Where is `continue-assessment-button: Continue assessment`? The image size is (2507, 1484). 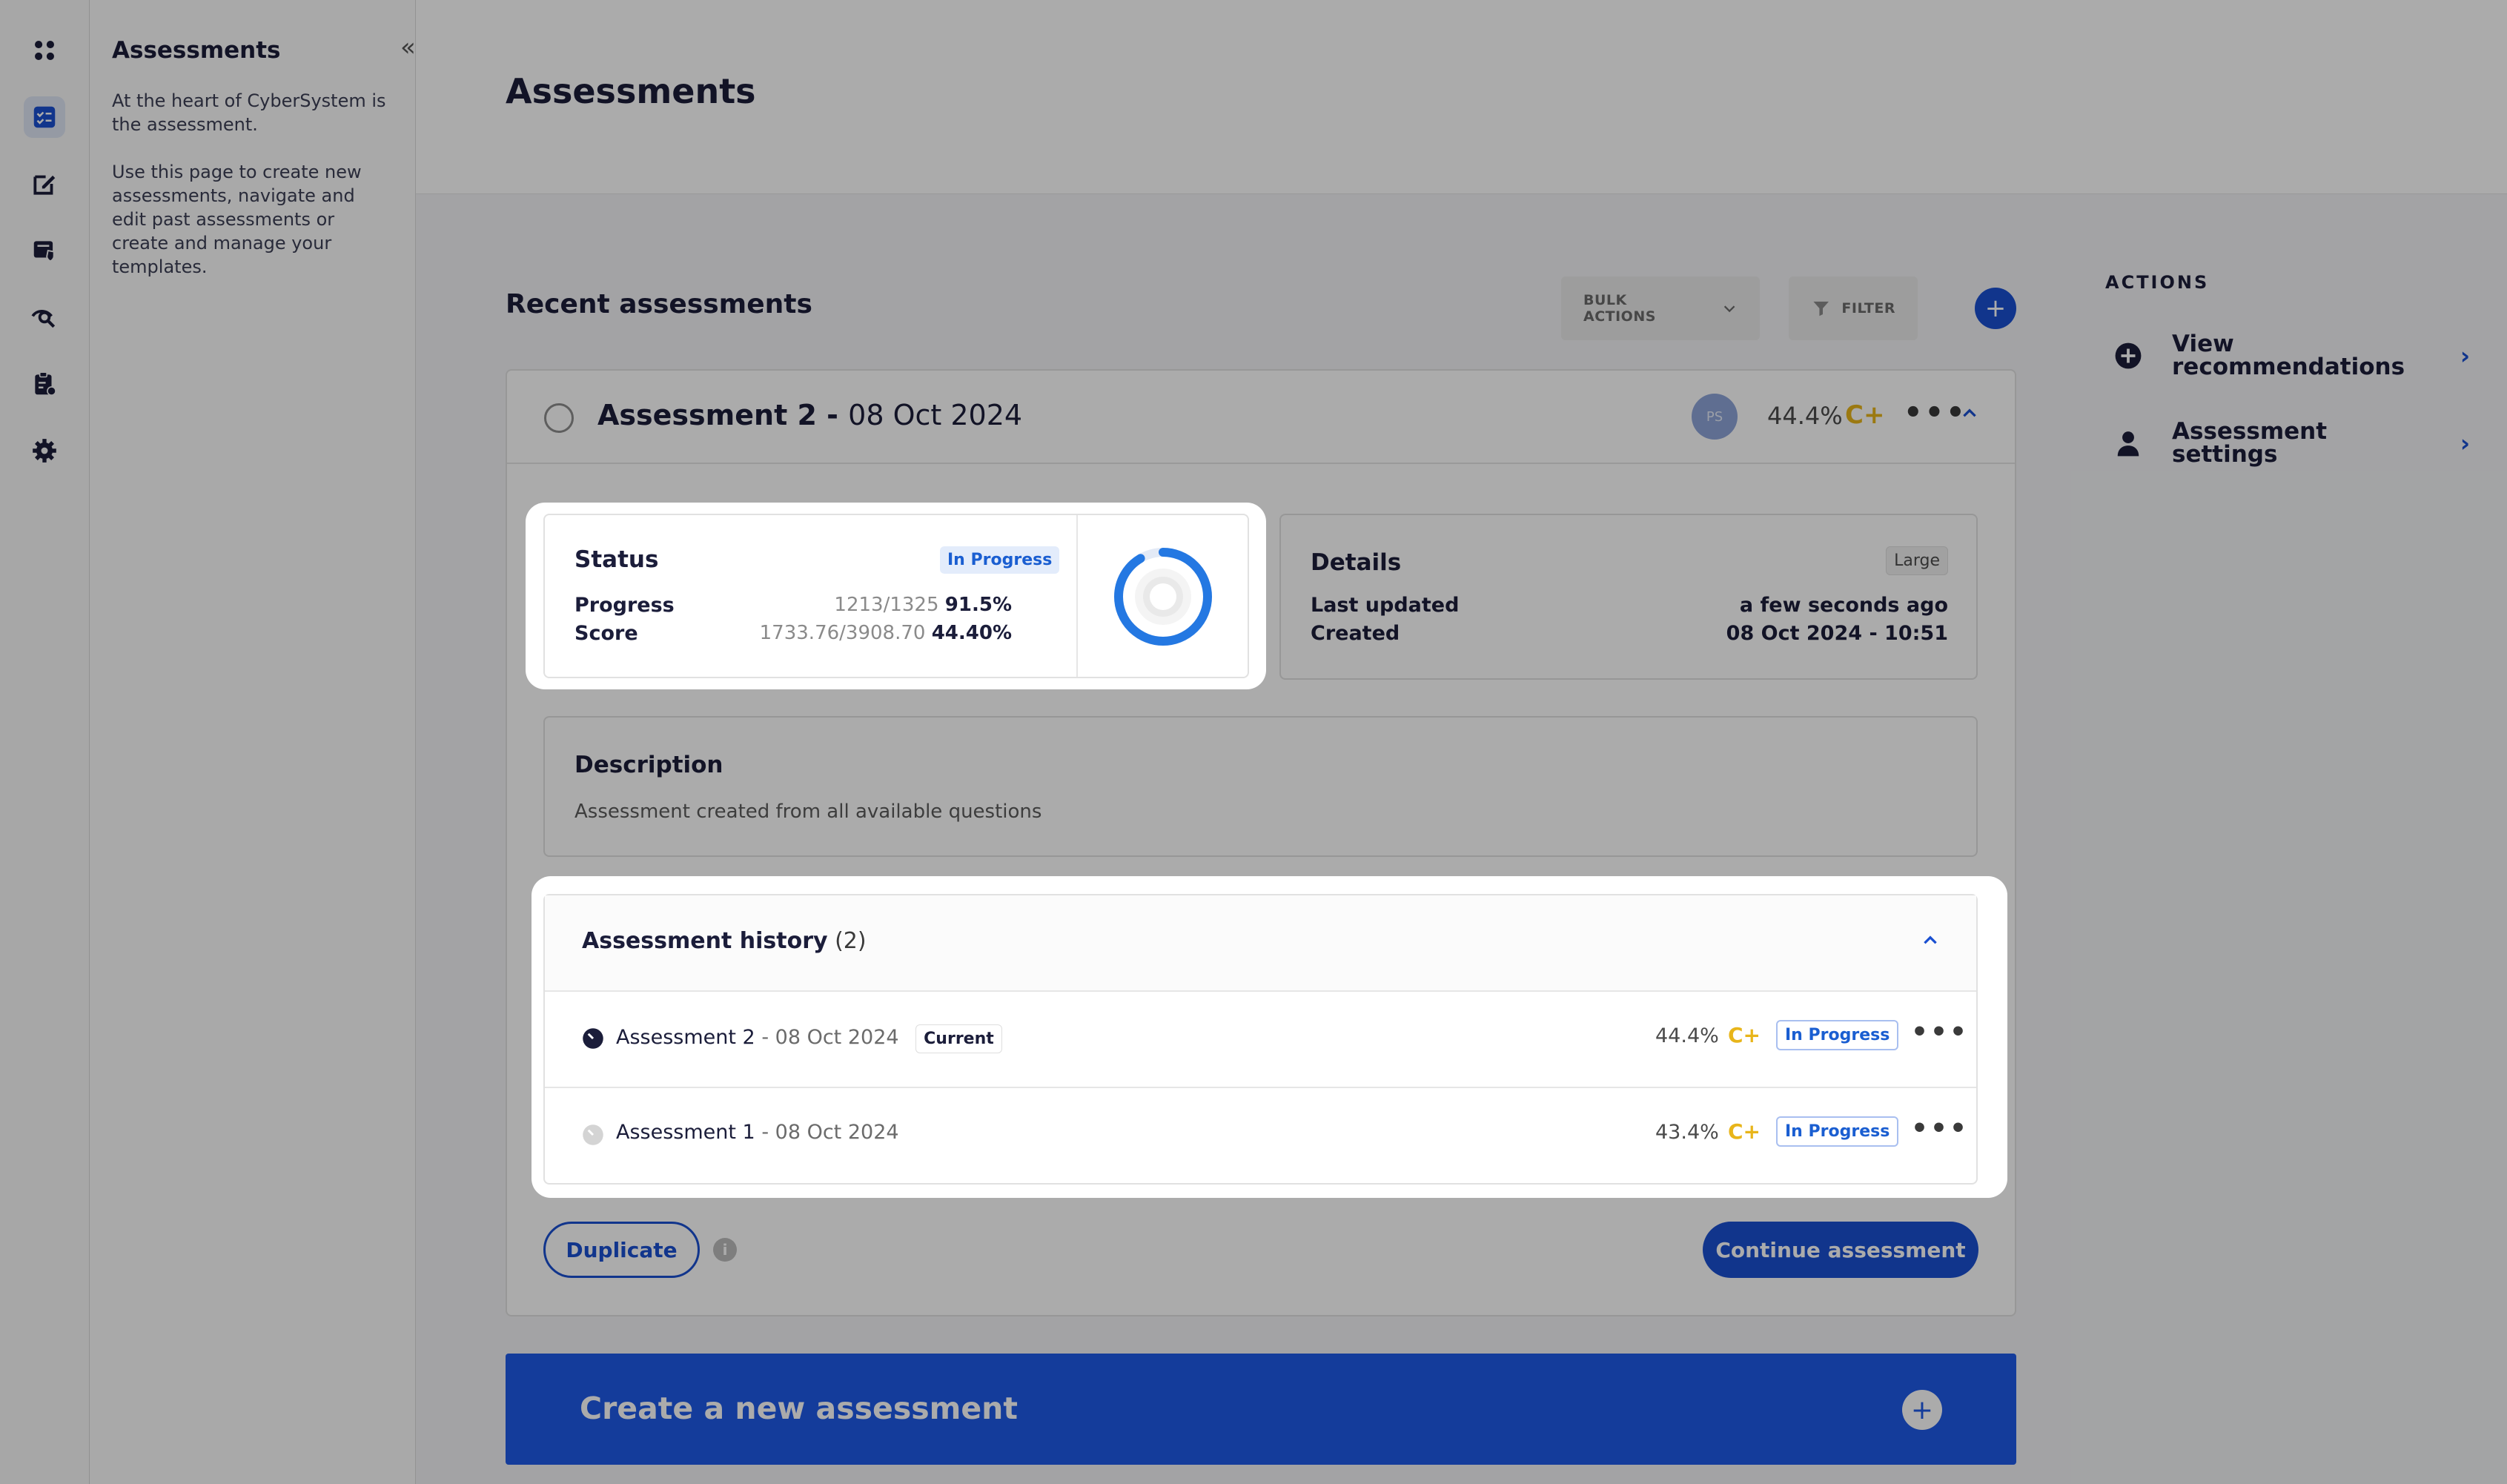
continue-assessment-button: Continue assessment is located at coordinates (1840, 1250).